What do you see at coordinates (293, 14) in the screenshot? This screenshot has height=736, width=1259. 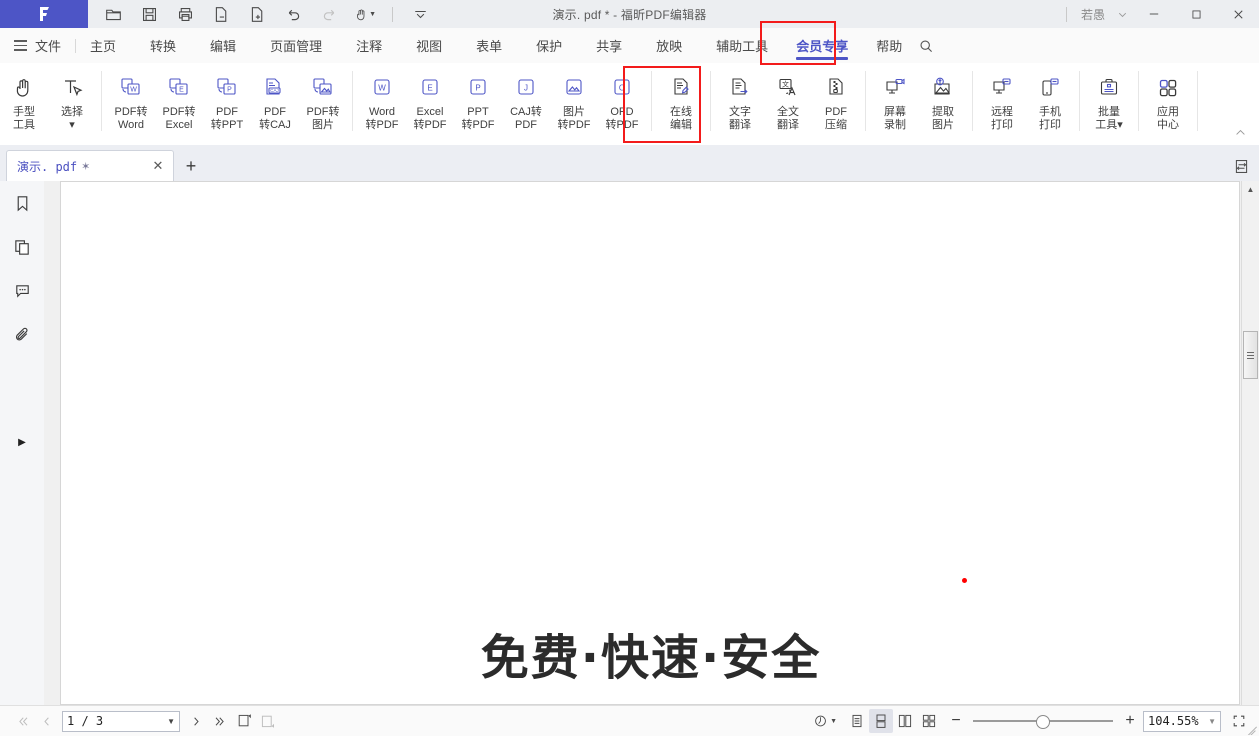 I see `undo-icon` at bounding box center [293, 14].